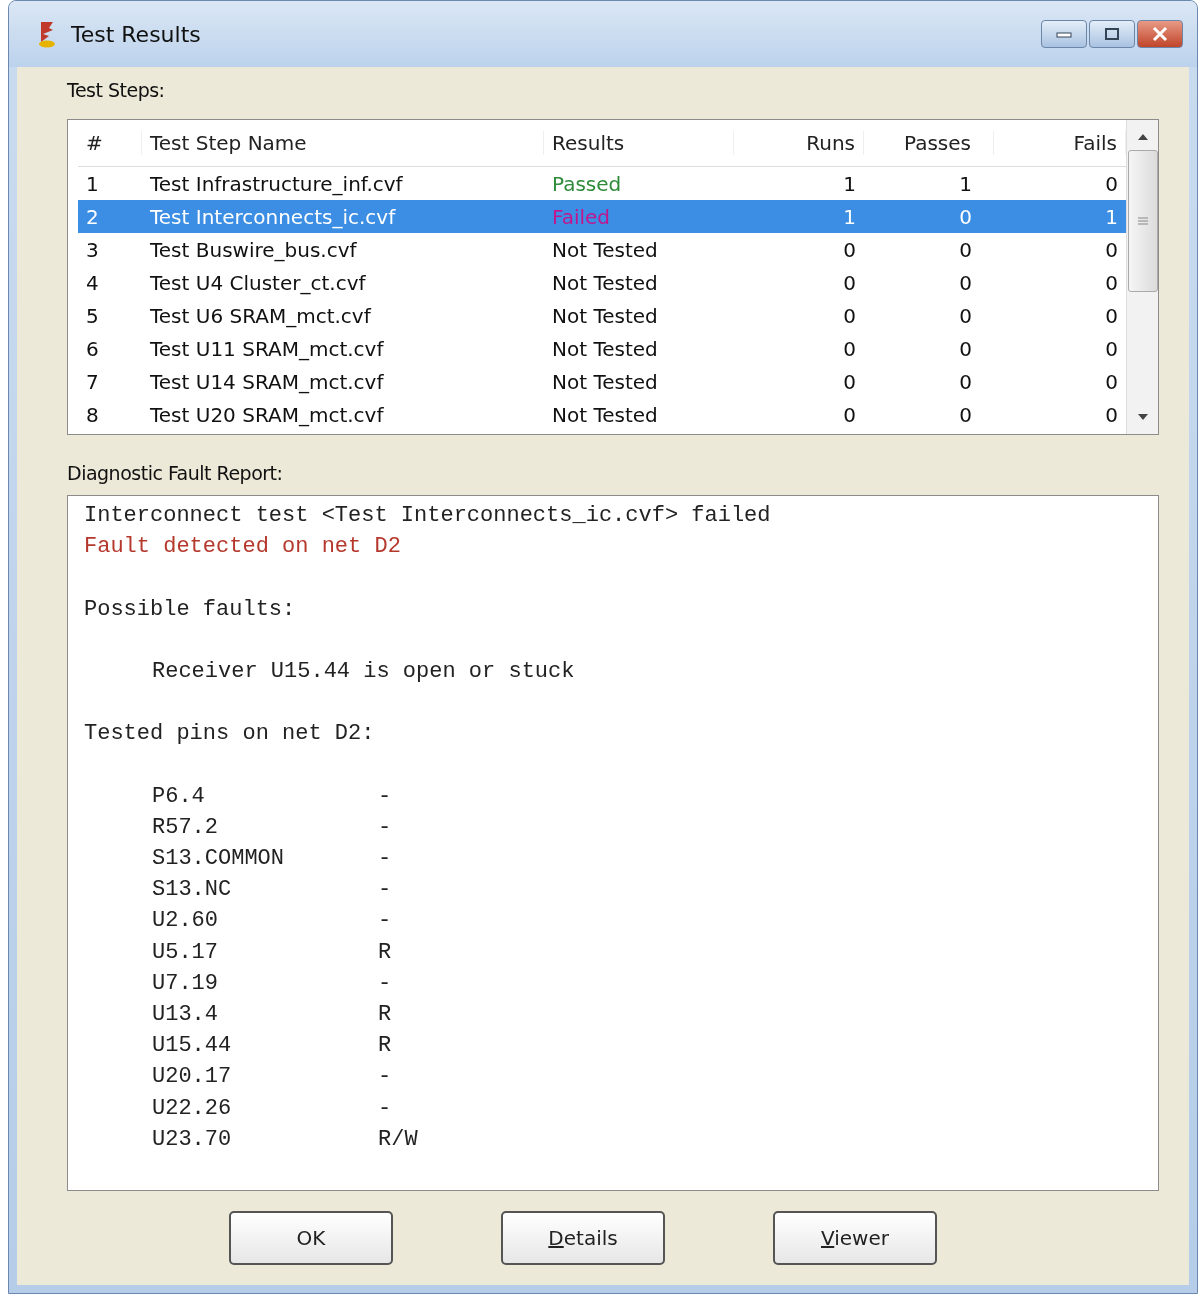  What do you see at coordinates (258, 282) in the screenshot?
I see `table-cell-text: Test U4 Cluster_ct.cvf` at bounding box center [258, 282].